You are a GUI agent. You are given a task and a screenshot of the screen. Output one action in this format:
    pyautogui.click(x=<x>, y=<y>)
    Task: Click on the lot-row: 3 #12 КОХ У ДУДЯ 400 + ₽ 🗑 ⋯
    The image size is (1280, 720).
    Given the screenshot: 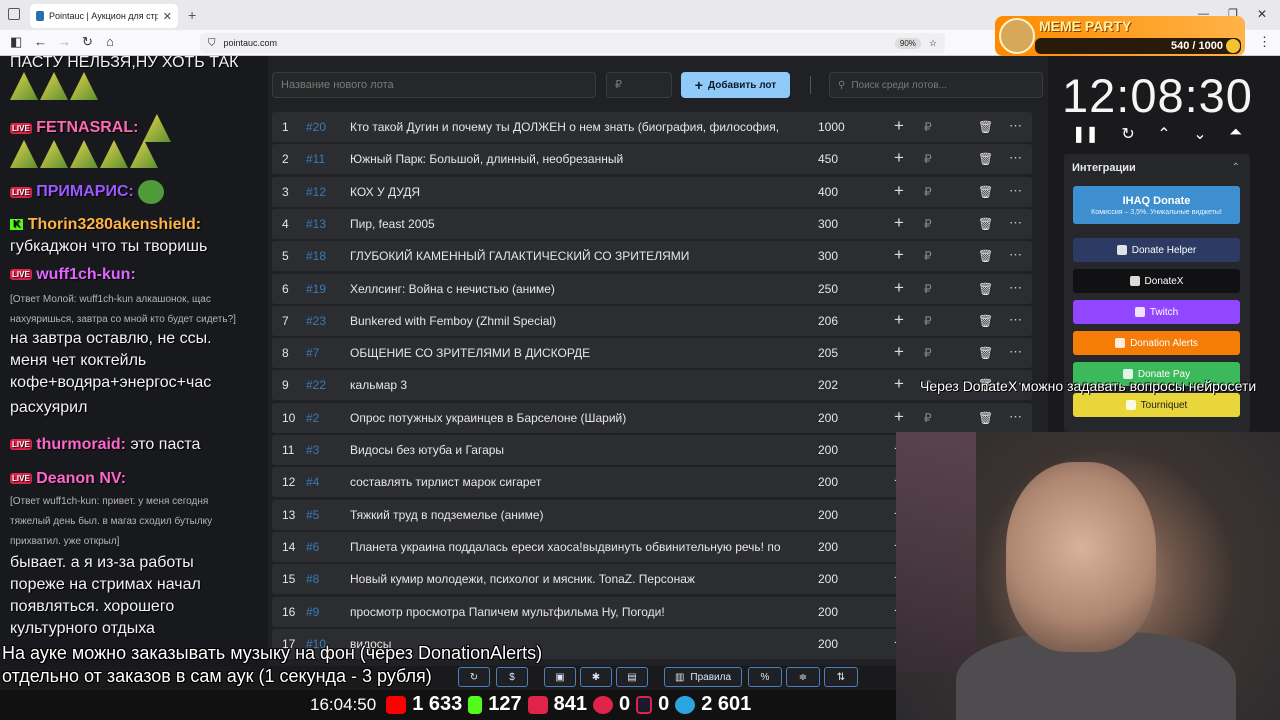 What is the action you would take?
    pyautogui.click(x=652, y=191)
    